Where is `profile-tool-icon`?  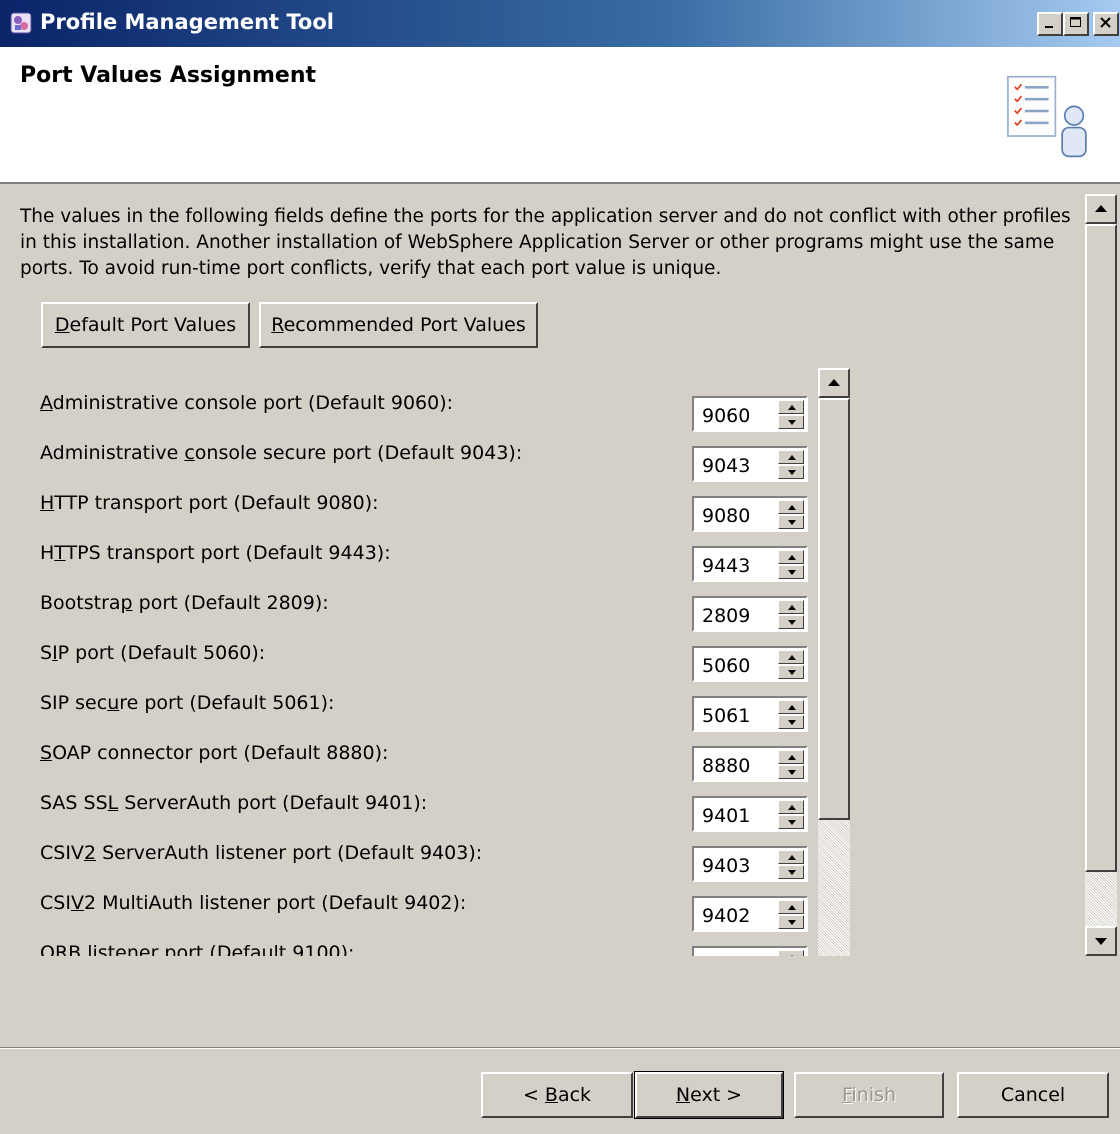 profile-tool-icon is located at coordinates (21, 23).